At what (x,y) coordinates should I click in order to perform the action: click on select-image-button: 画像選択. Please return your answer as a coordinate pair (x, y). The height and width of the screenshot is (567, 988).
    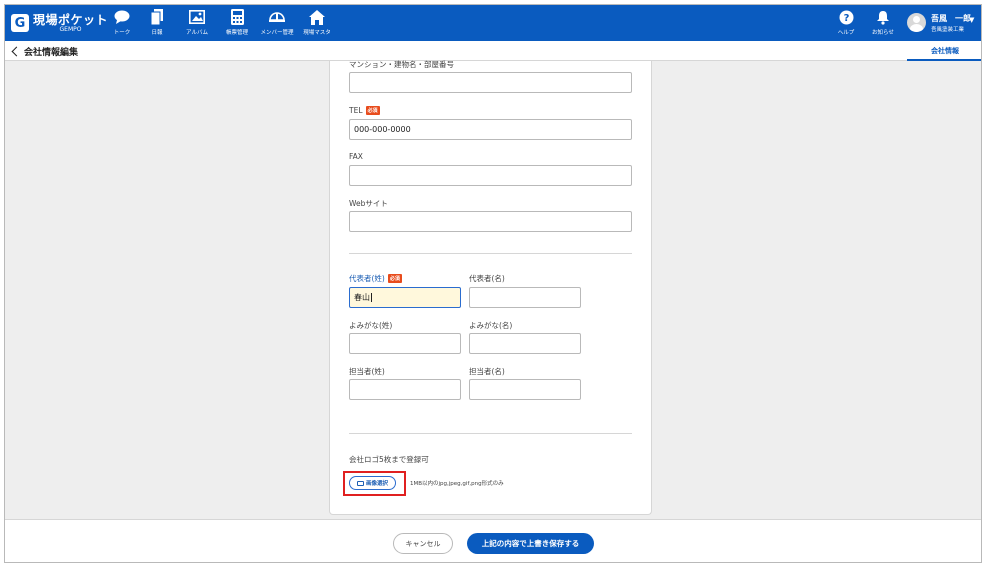
    Looking at the image, I should click on (372, 483).